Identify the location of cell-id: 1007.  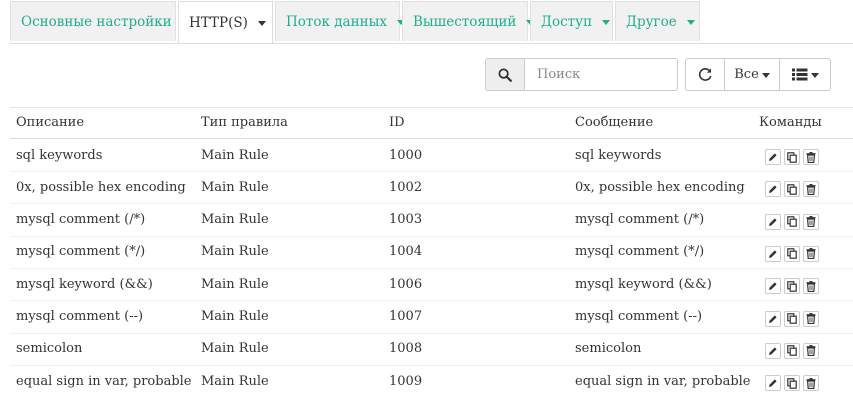
(406, 316).